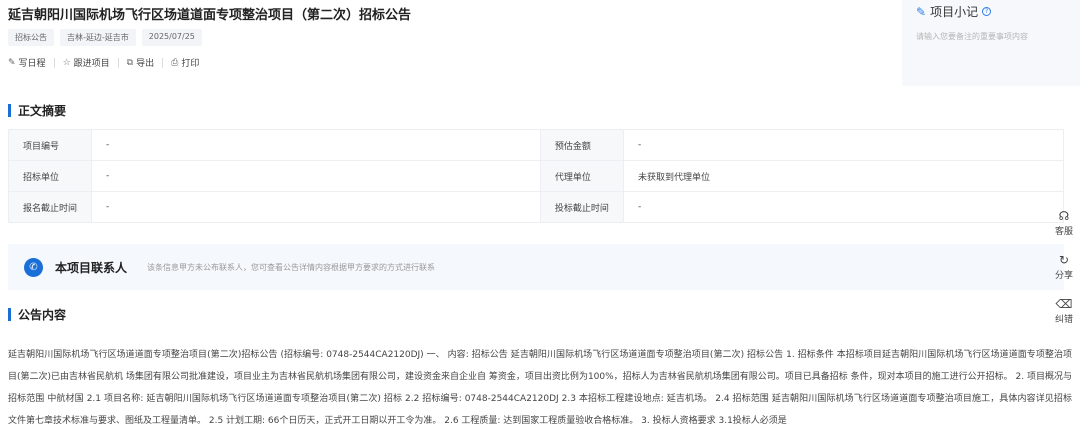 This screenshot has height=435, width=1080. I want to click on registration-deadline-label: 报名截止时间, so click(50, 207).